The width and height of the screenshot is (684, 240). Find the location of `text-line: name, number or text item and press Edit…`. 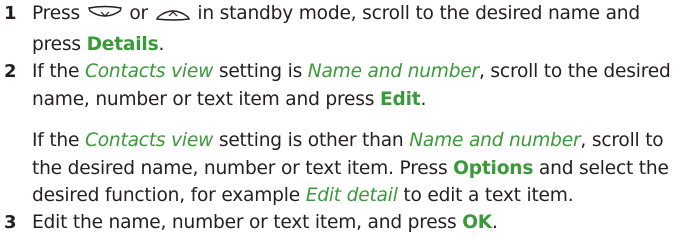

text-line: name, number or text item and press Edit… is located at coordinates (229, 99).